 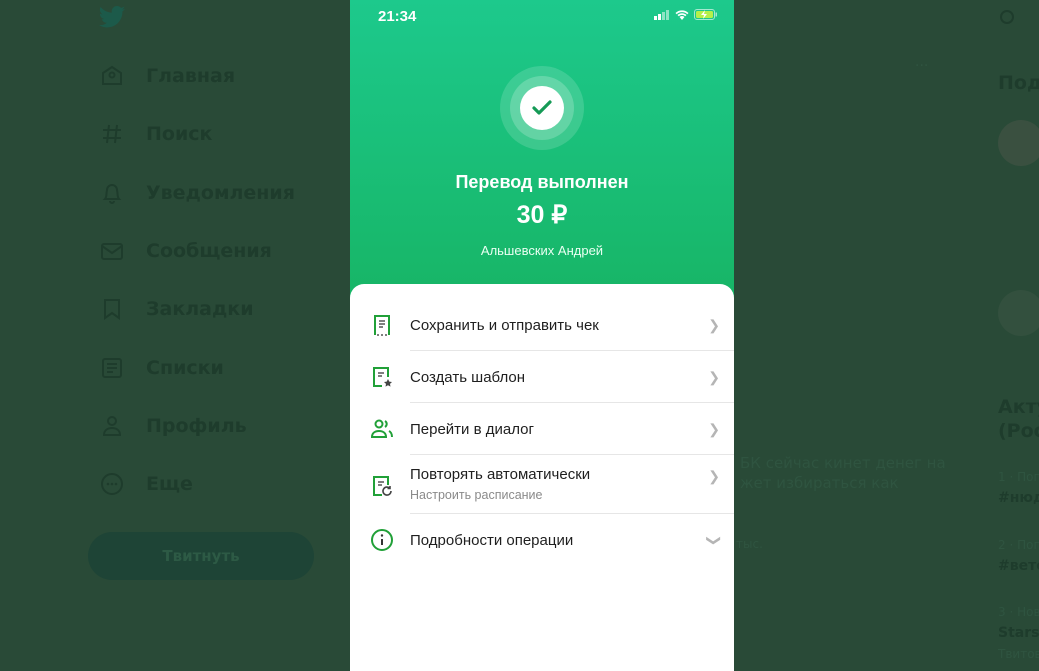 I want to click on action-label: Создать шаблон, so click(x=468, y=377).